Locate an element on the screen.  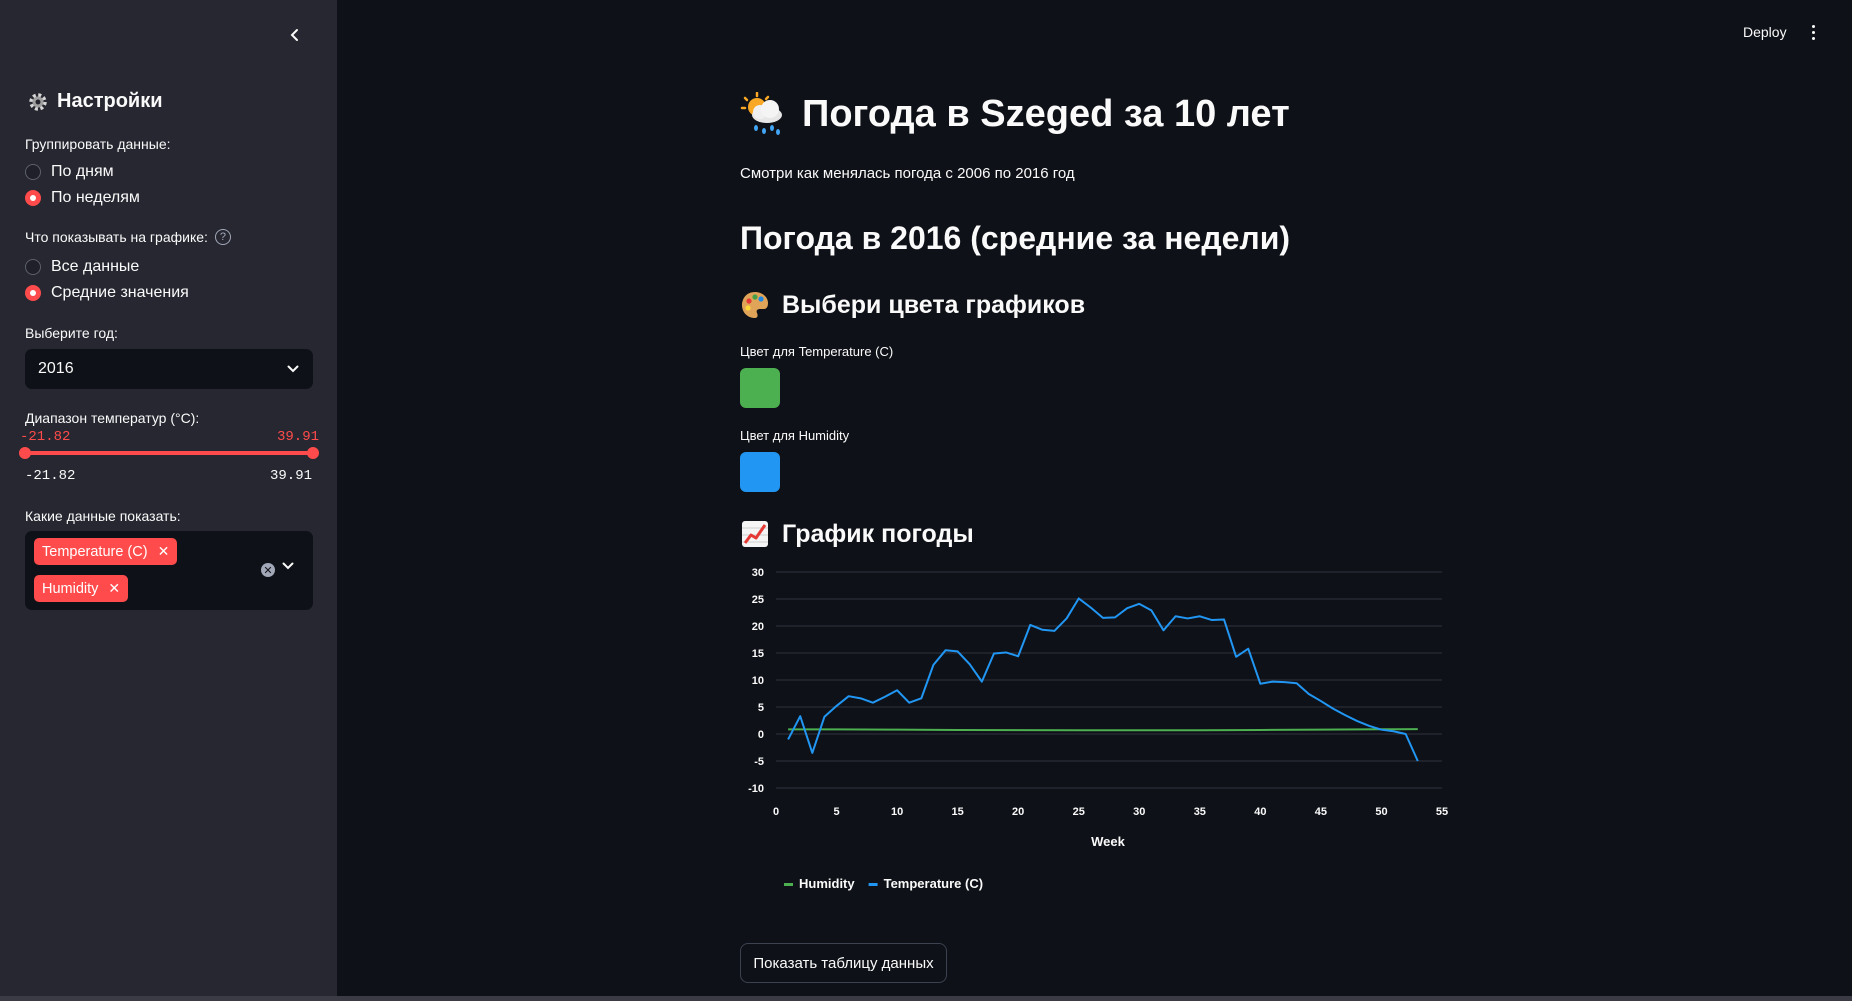
data-multiselect: Temperature (C) ✕ Humidity ✕ ✕ is located at coordinates (169, 570).